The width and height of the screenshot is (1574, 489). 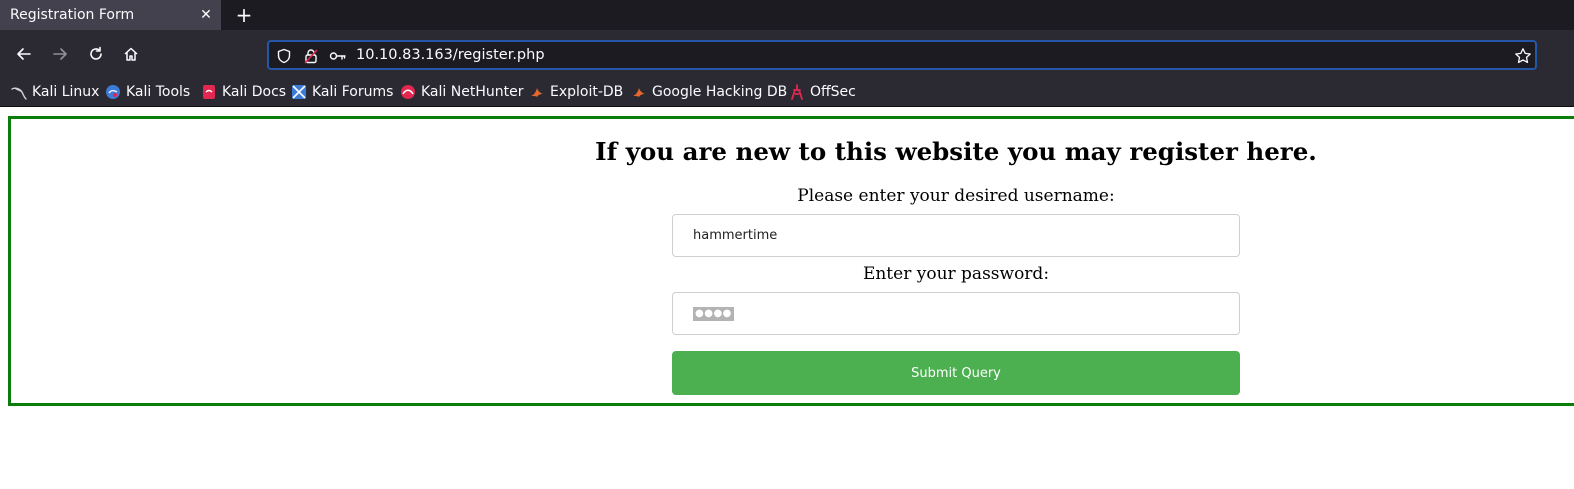 I want to click on password-label: Enter your password:, so click(x=956, y=274).